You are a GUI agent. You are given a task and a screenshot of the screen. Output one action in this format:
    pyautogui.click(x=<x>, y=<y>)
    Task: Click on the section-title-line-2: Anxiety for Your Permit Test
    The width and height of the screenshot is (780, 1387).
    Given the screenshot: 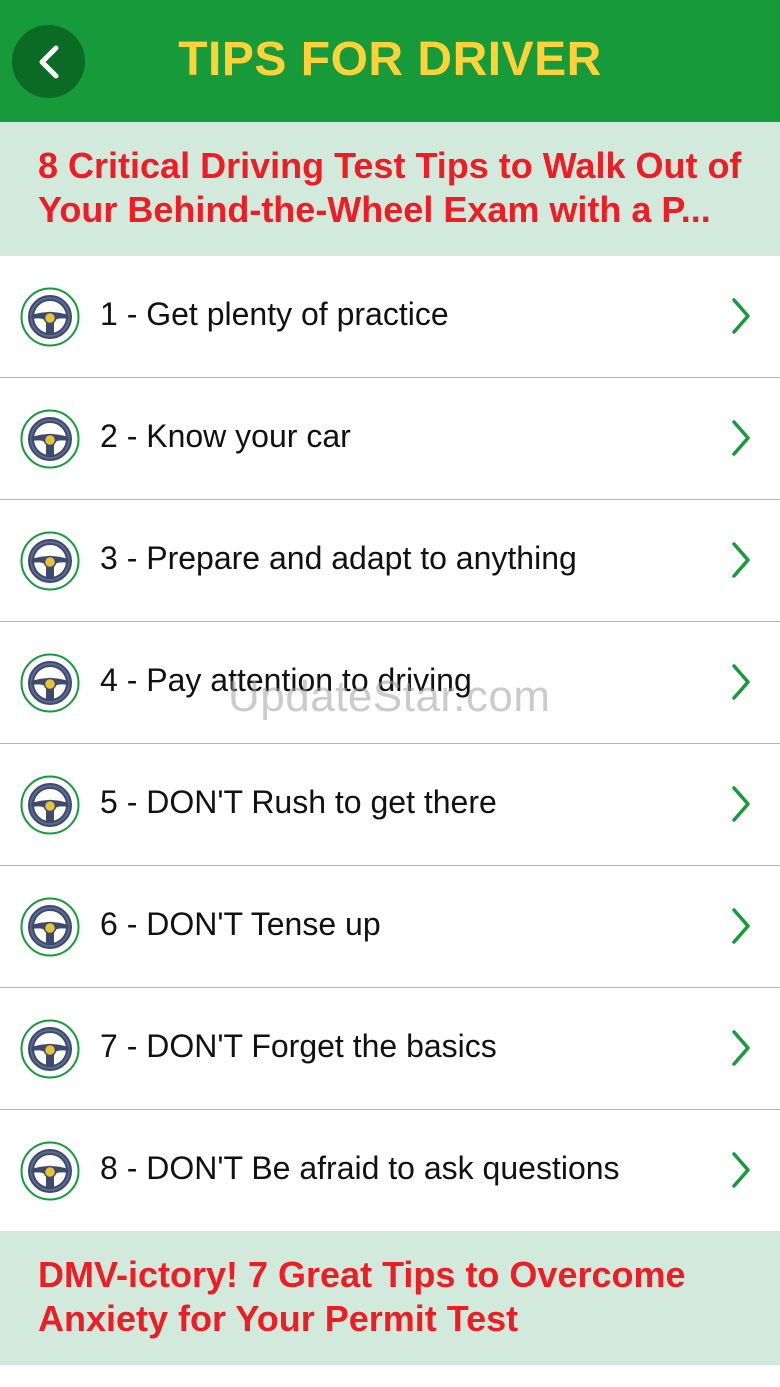 What is the action you would take?
    pyautogui.click(x=278, y=1318)
    